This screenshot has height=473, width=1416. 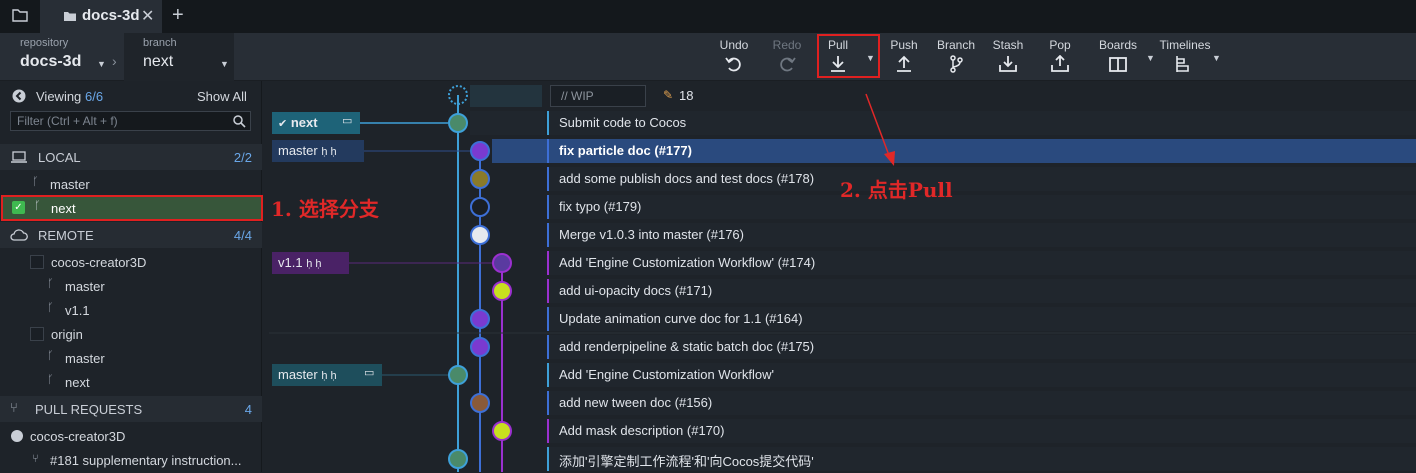 What do you see at coordinates (314, 264) in the screenshot?
I see `remote-avatars-icon: ḥ ḥ` at bounding box center [314, 264].